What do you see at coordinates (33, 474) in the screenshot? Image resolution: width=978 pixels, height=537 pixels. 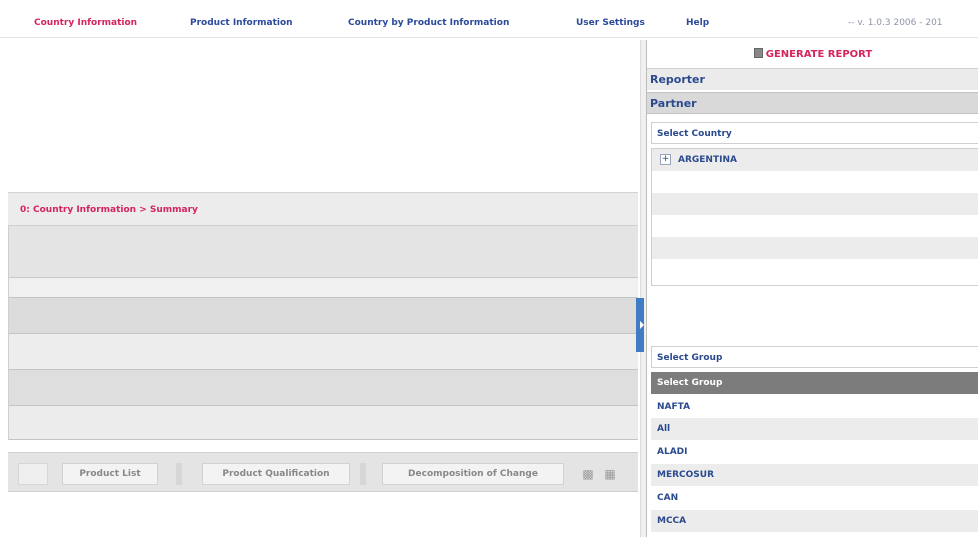 I see `toolbar-blank-button` at bounding box center [33, 474].